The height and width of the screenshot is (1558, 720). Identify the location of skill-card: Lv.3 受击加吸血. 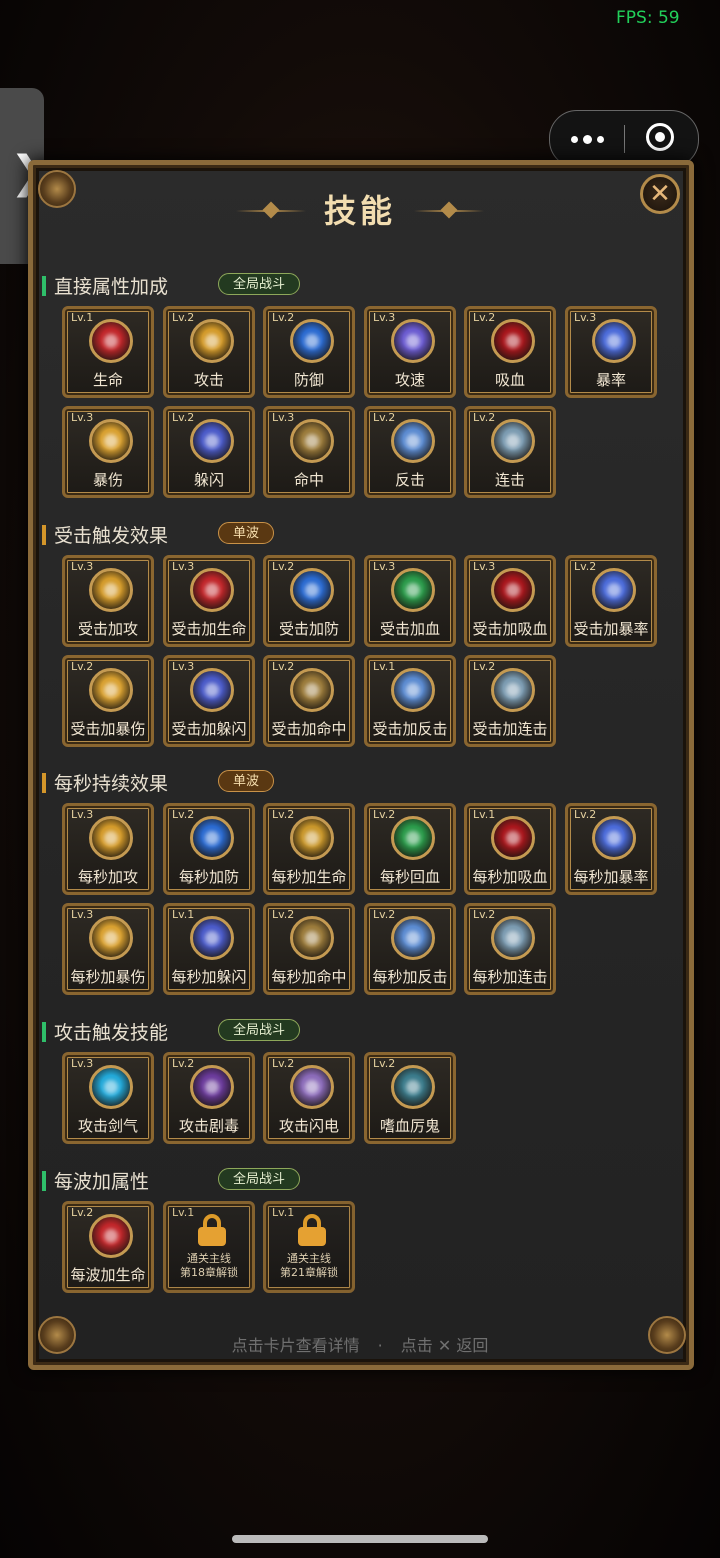
(510, 601).